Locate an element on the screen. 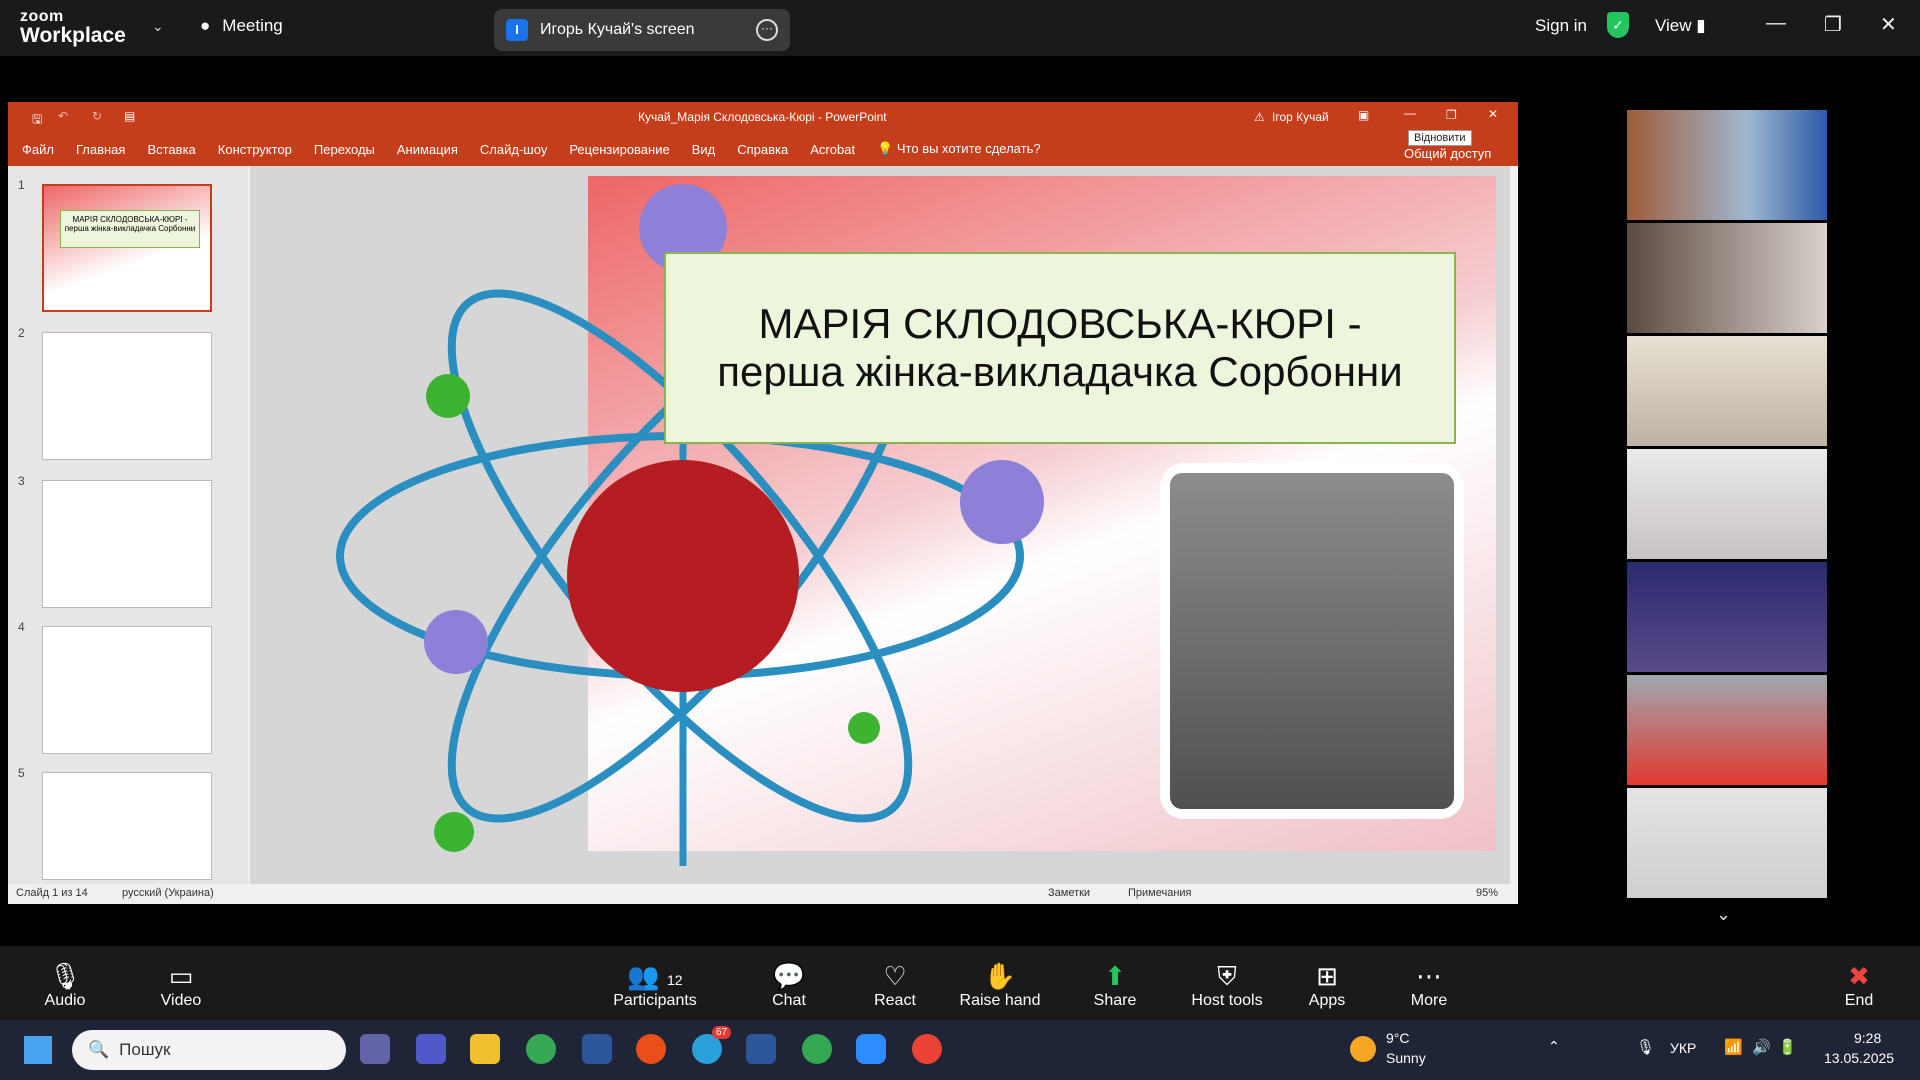 The width and height of the screenshot is (1920, 1080). zoom-app-icon is located at coordinates (871, 1049).